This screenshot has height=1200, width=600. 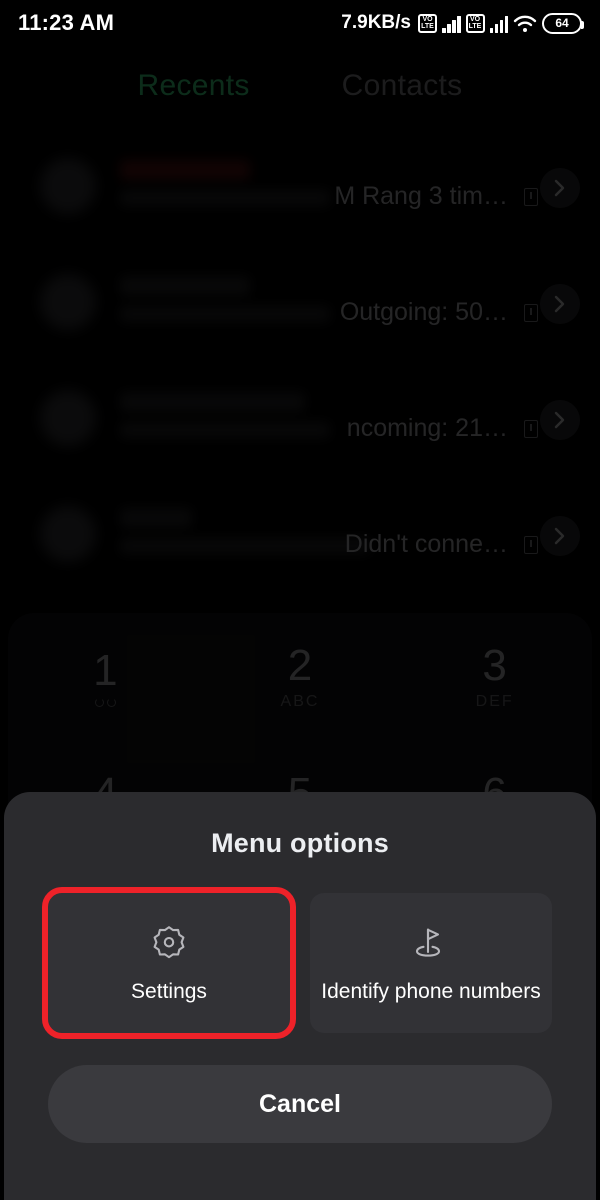 I want to click on battery-level-text: 64, so click(x=562, y=23).